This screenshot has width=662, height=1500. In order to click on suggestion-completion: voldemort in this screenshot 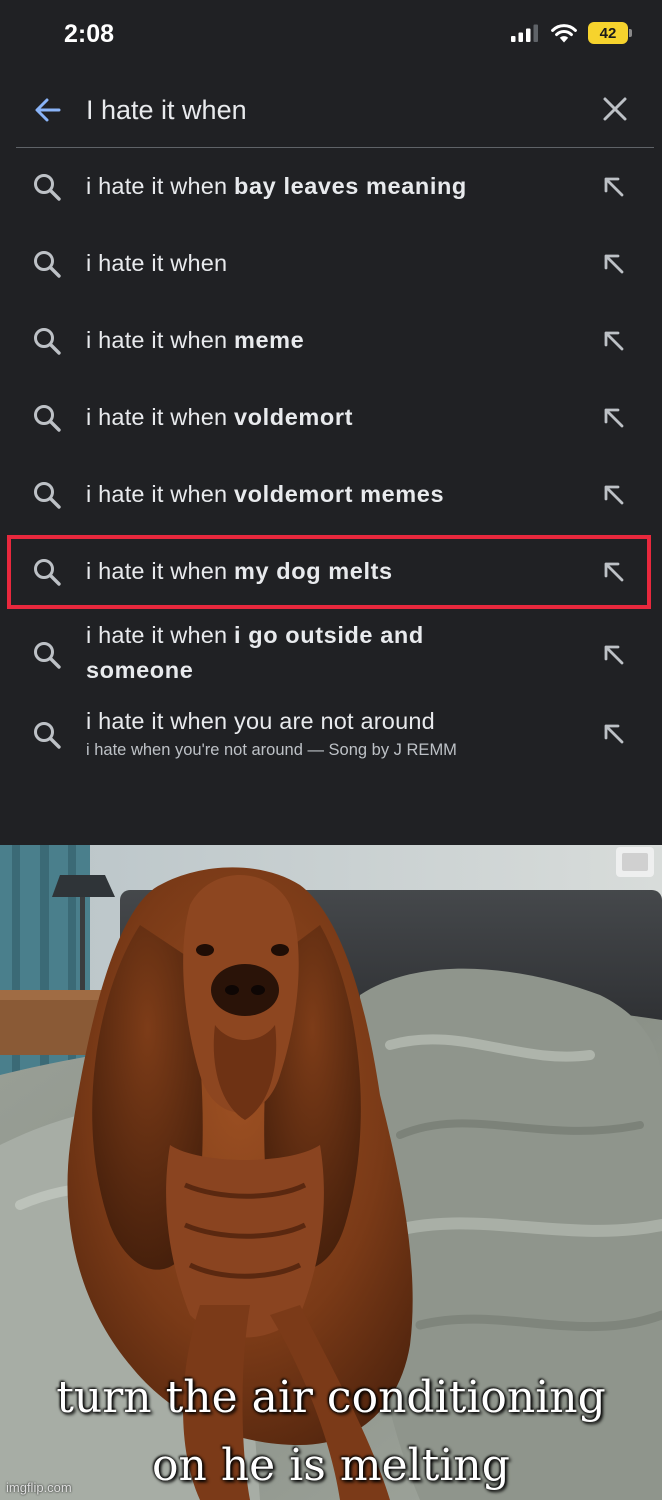, I will do `click(294, 417)`.